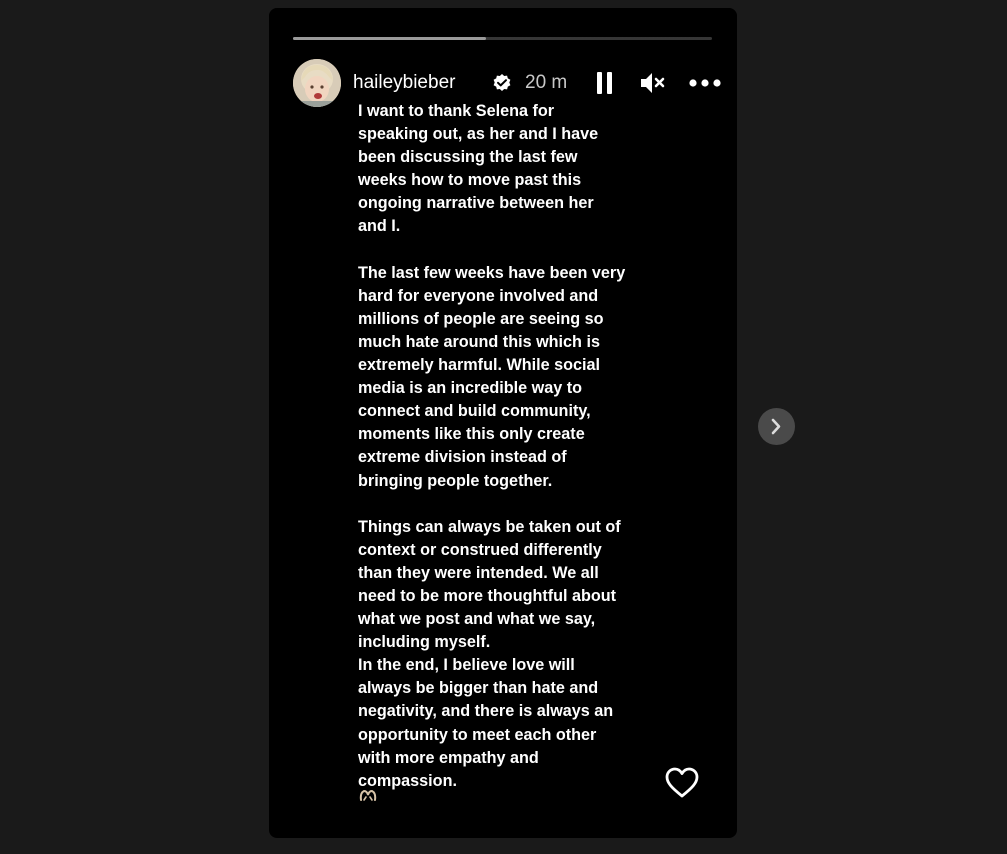 This screenshot has width=1007, height=854. Describe the element at coordinates (424, 642) in the screenshot. I see `story-text-line: including myself.` at that location.